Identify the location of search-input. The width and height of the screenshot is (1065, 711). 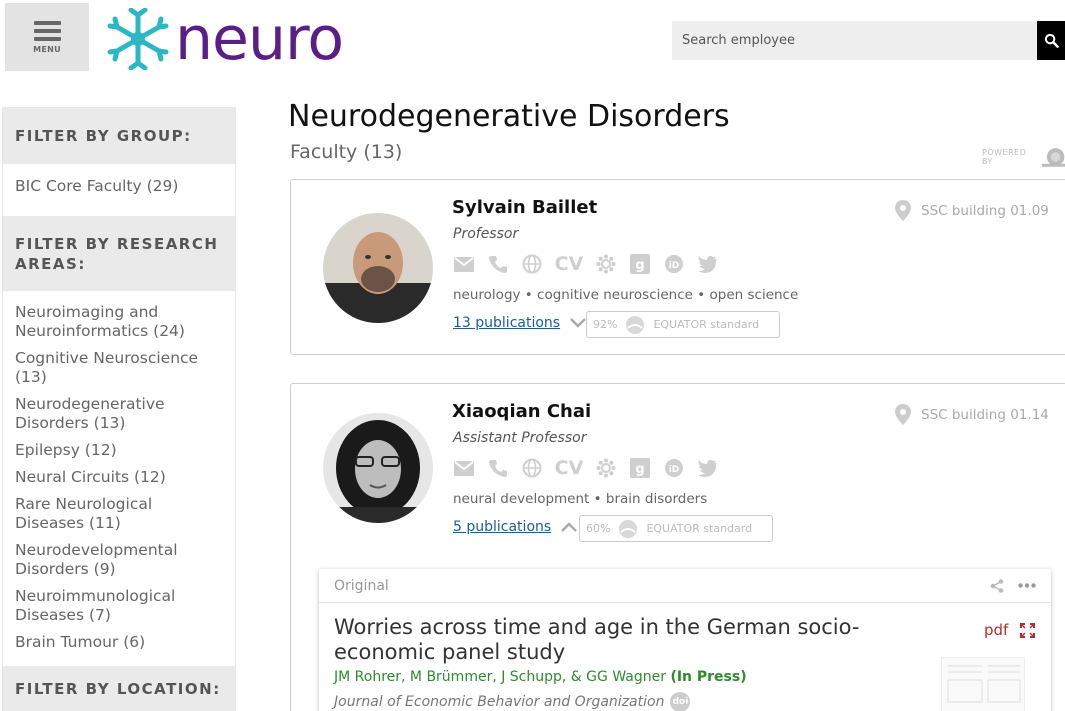
(854, 40).